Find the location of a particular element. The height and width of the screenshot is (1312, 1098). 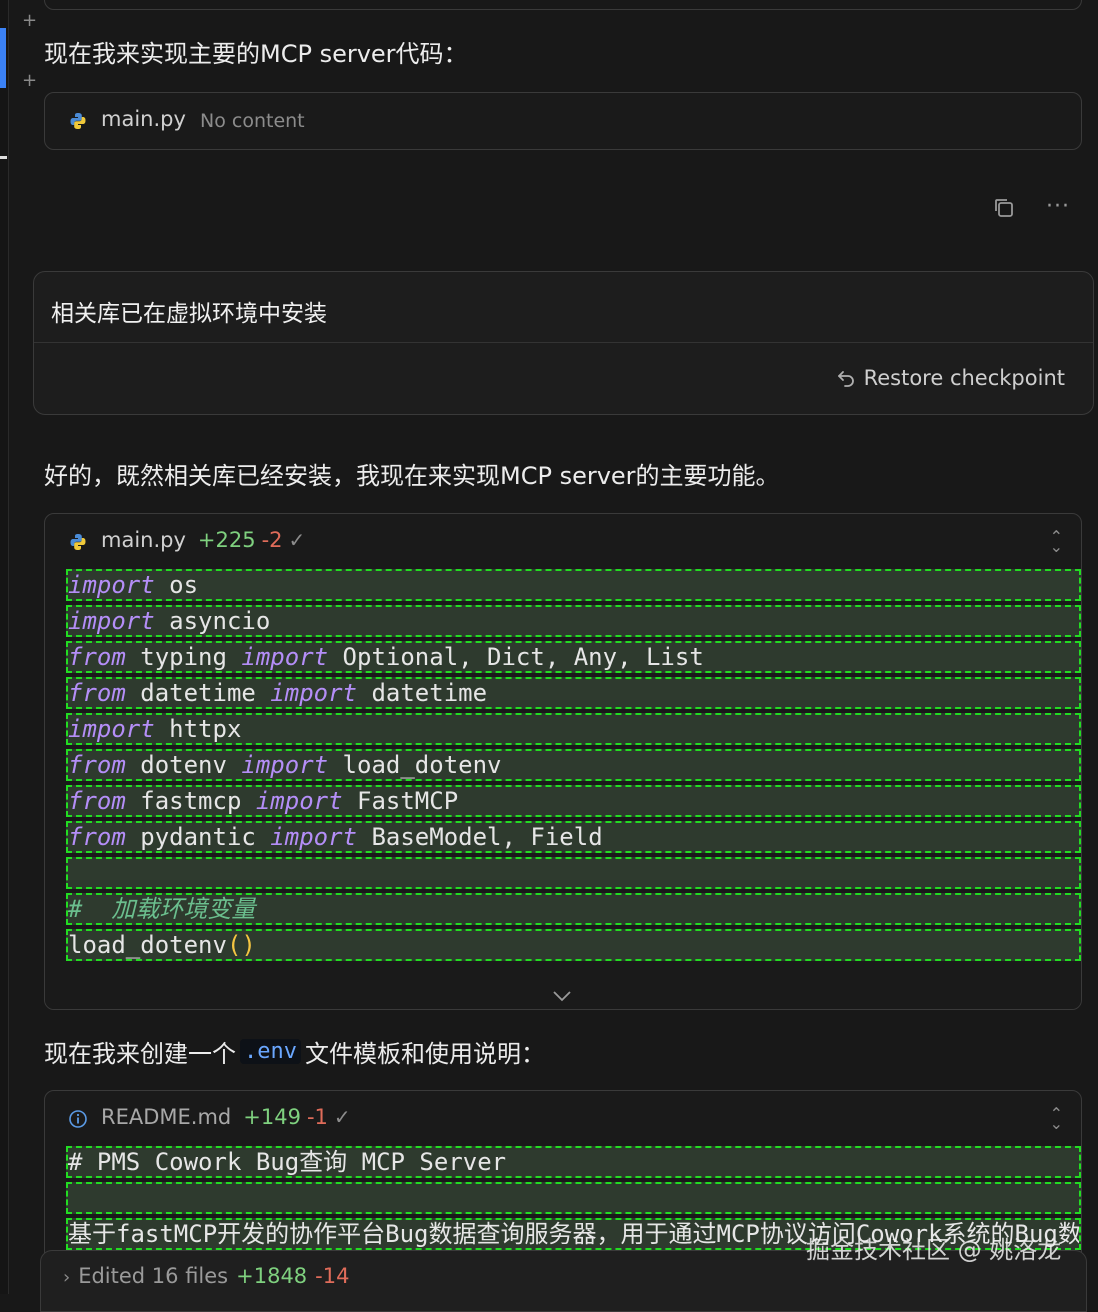

file-card-main-empty: main.py No content is located at coordinates (563, 121).